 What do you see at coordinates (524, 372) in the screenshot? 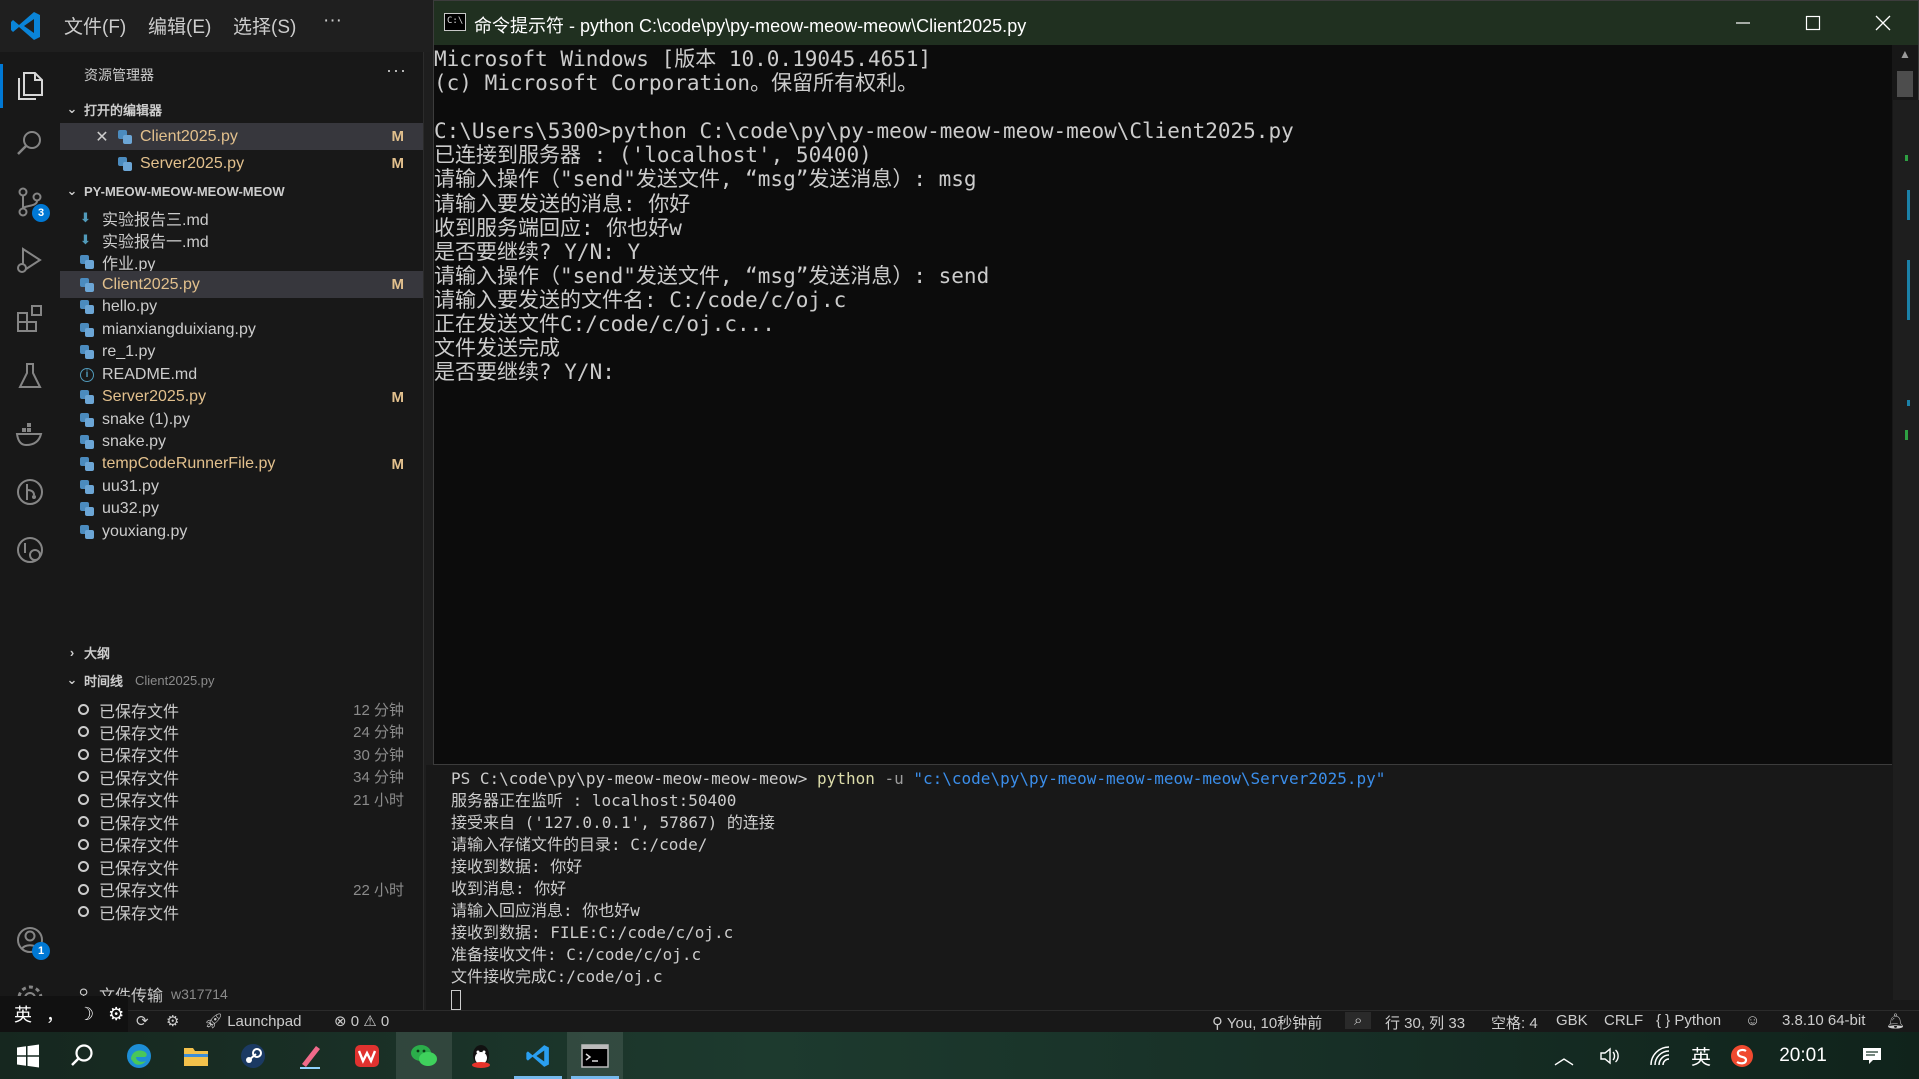
I see `cmd-line: 是否要继续? Y/N:` at bounding box center [524, 372].